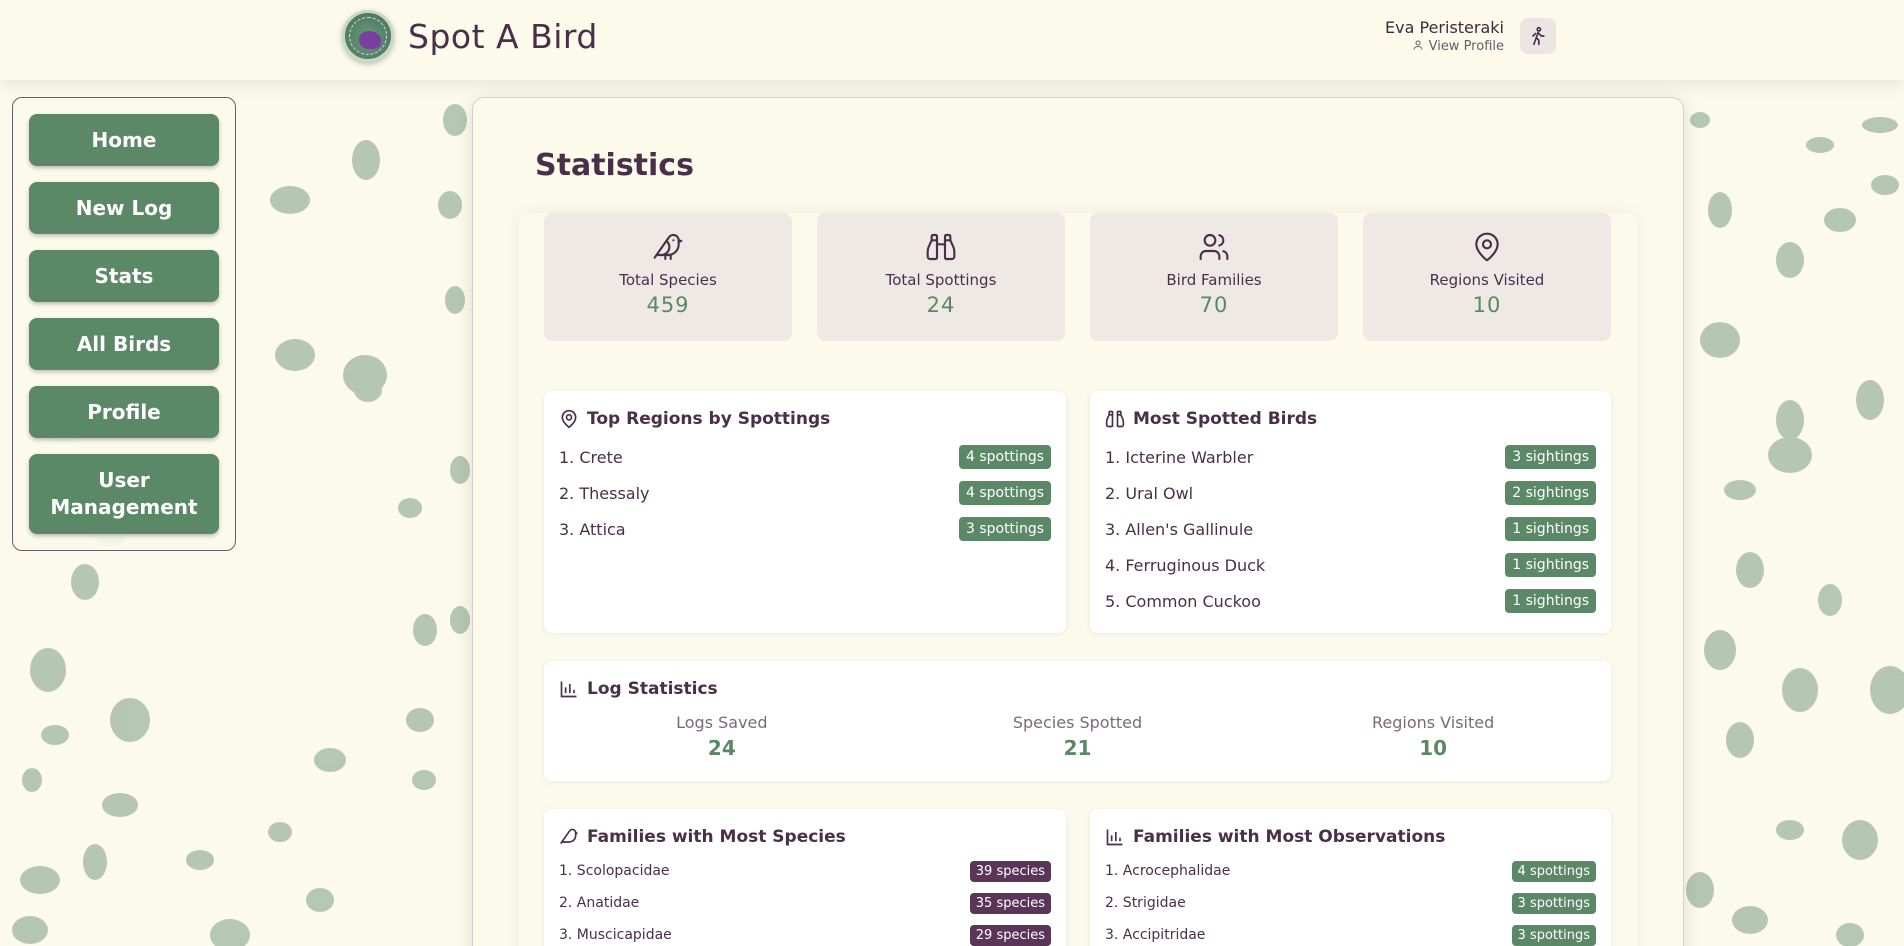 Image resolution: width=1904 pixels, height=946 pixels. What do you see at coordinates (652, 689) in the screenshot?
I see `panel-title: Log Statistics` at bounding box center [652, 689].